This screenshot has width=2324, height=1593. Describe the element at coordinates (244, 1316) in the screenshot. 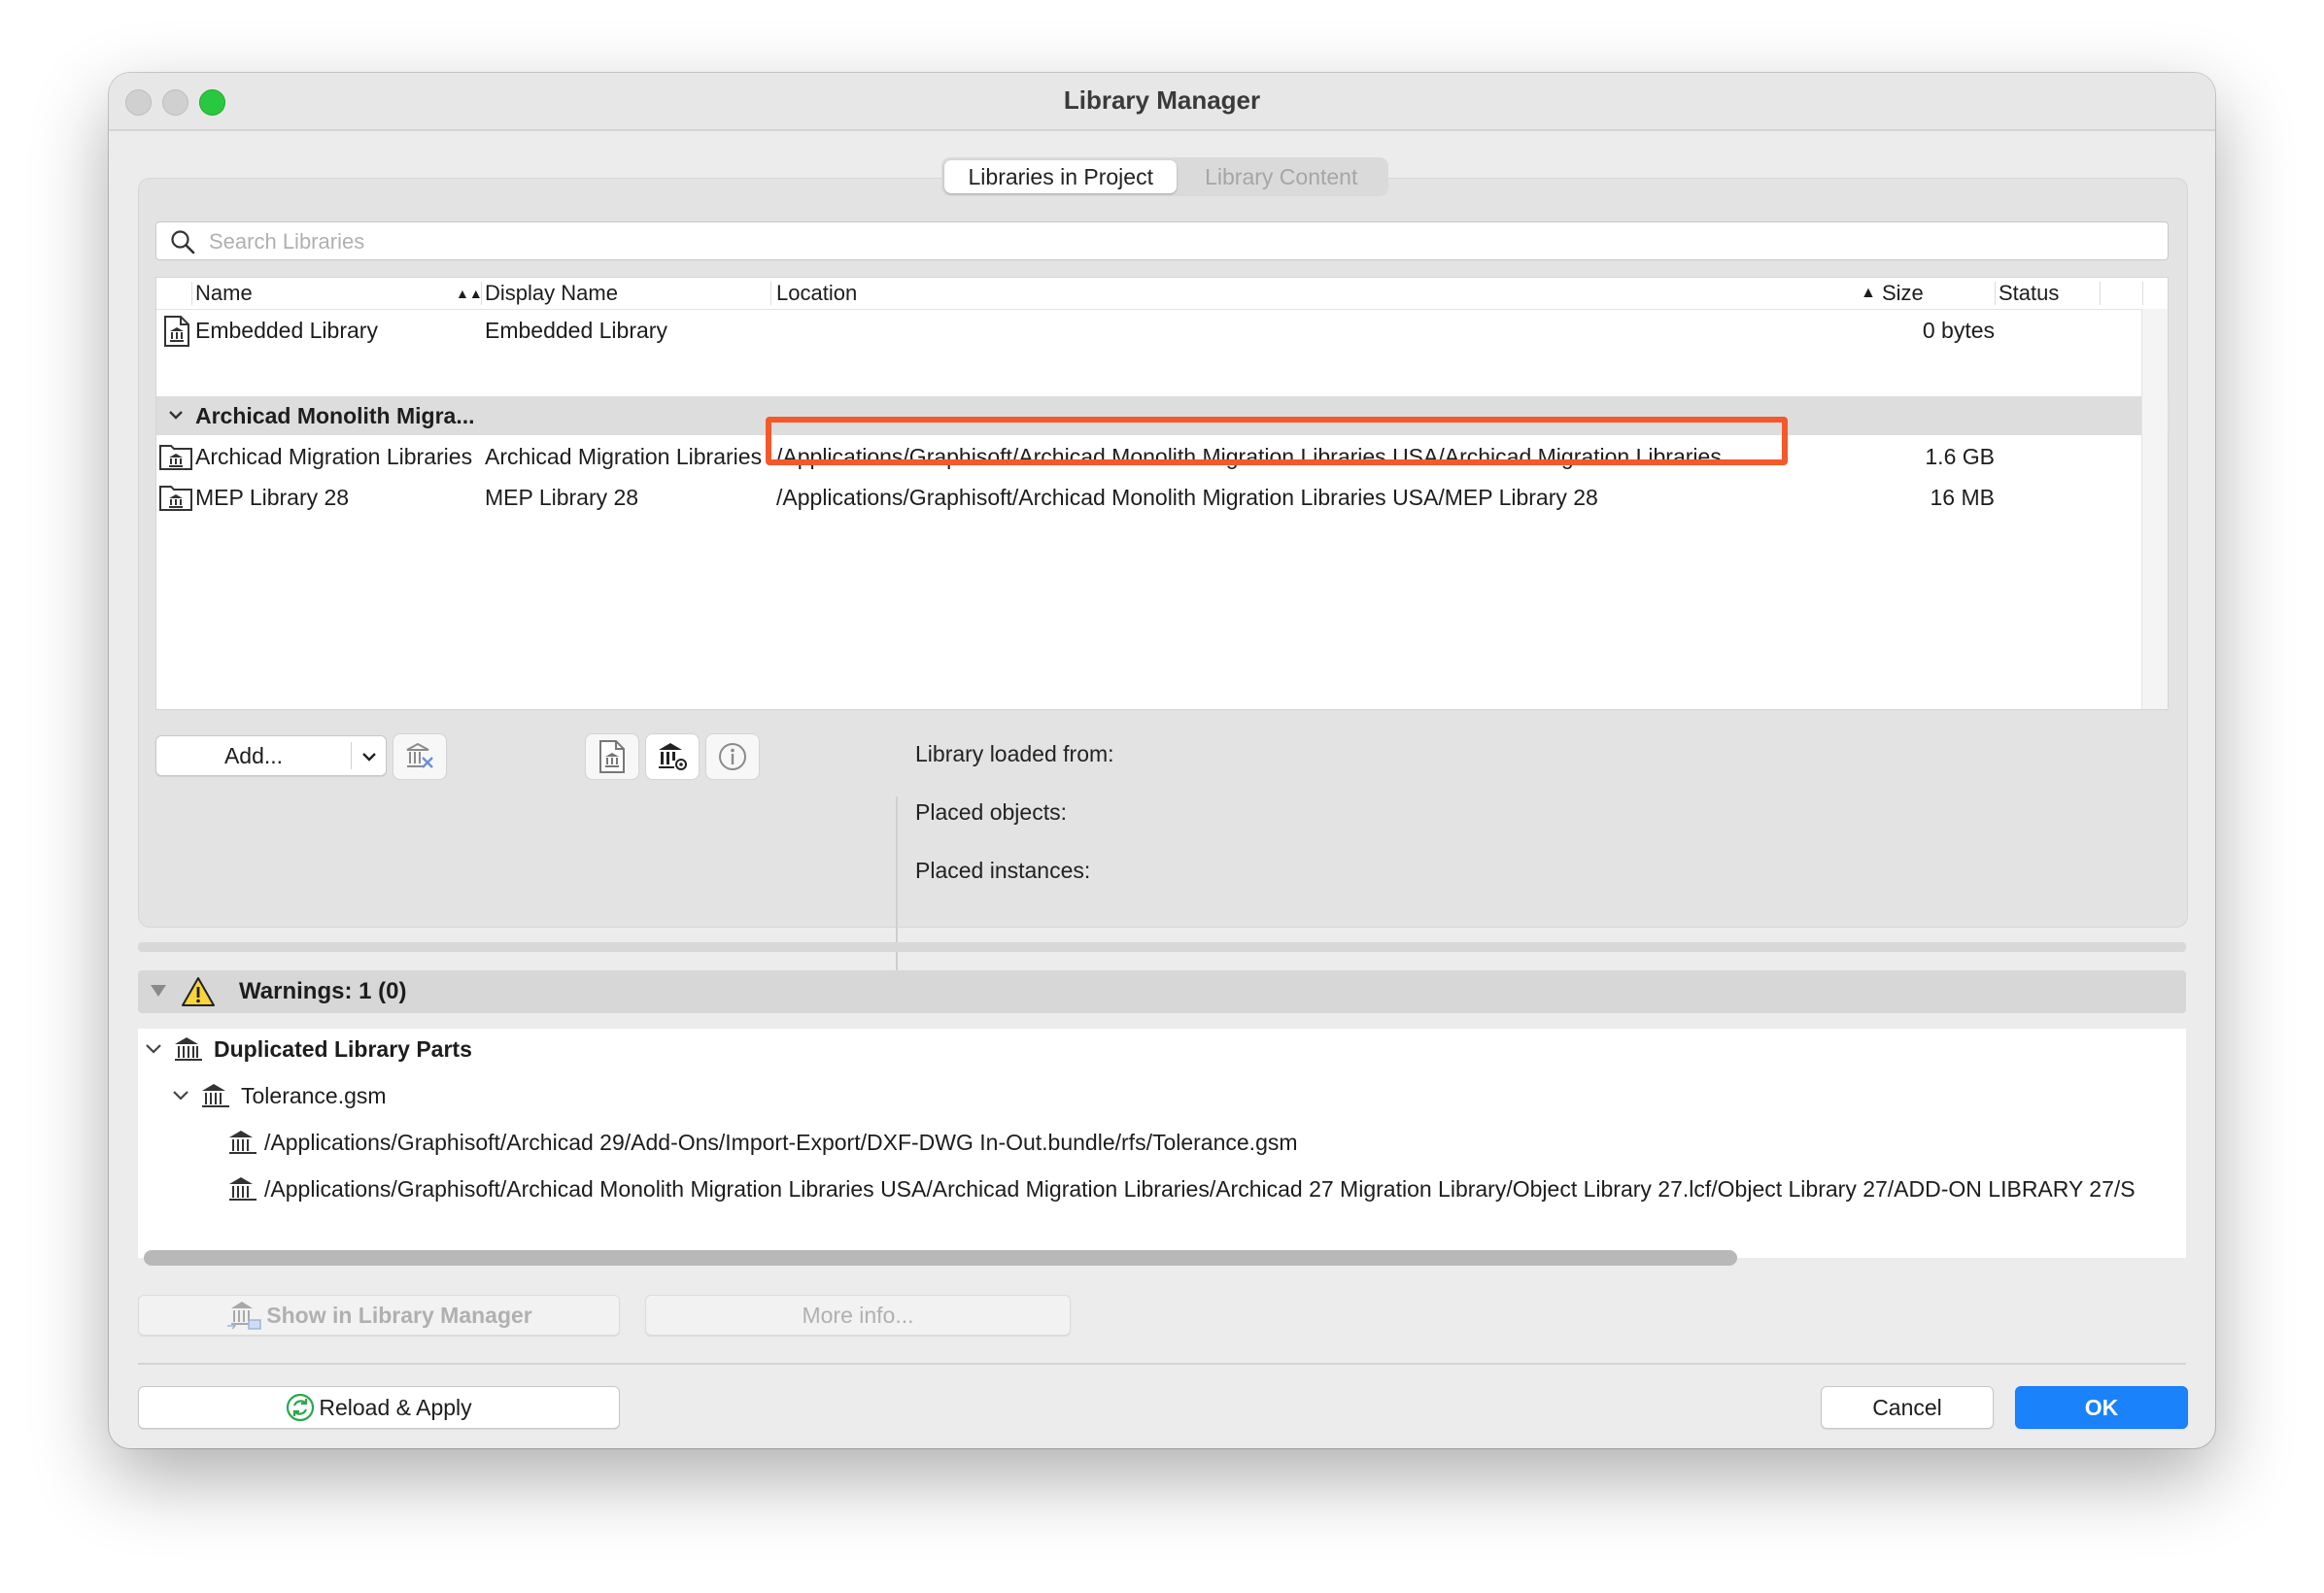

I see `library-locate-icon` at that location.